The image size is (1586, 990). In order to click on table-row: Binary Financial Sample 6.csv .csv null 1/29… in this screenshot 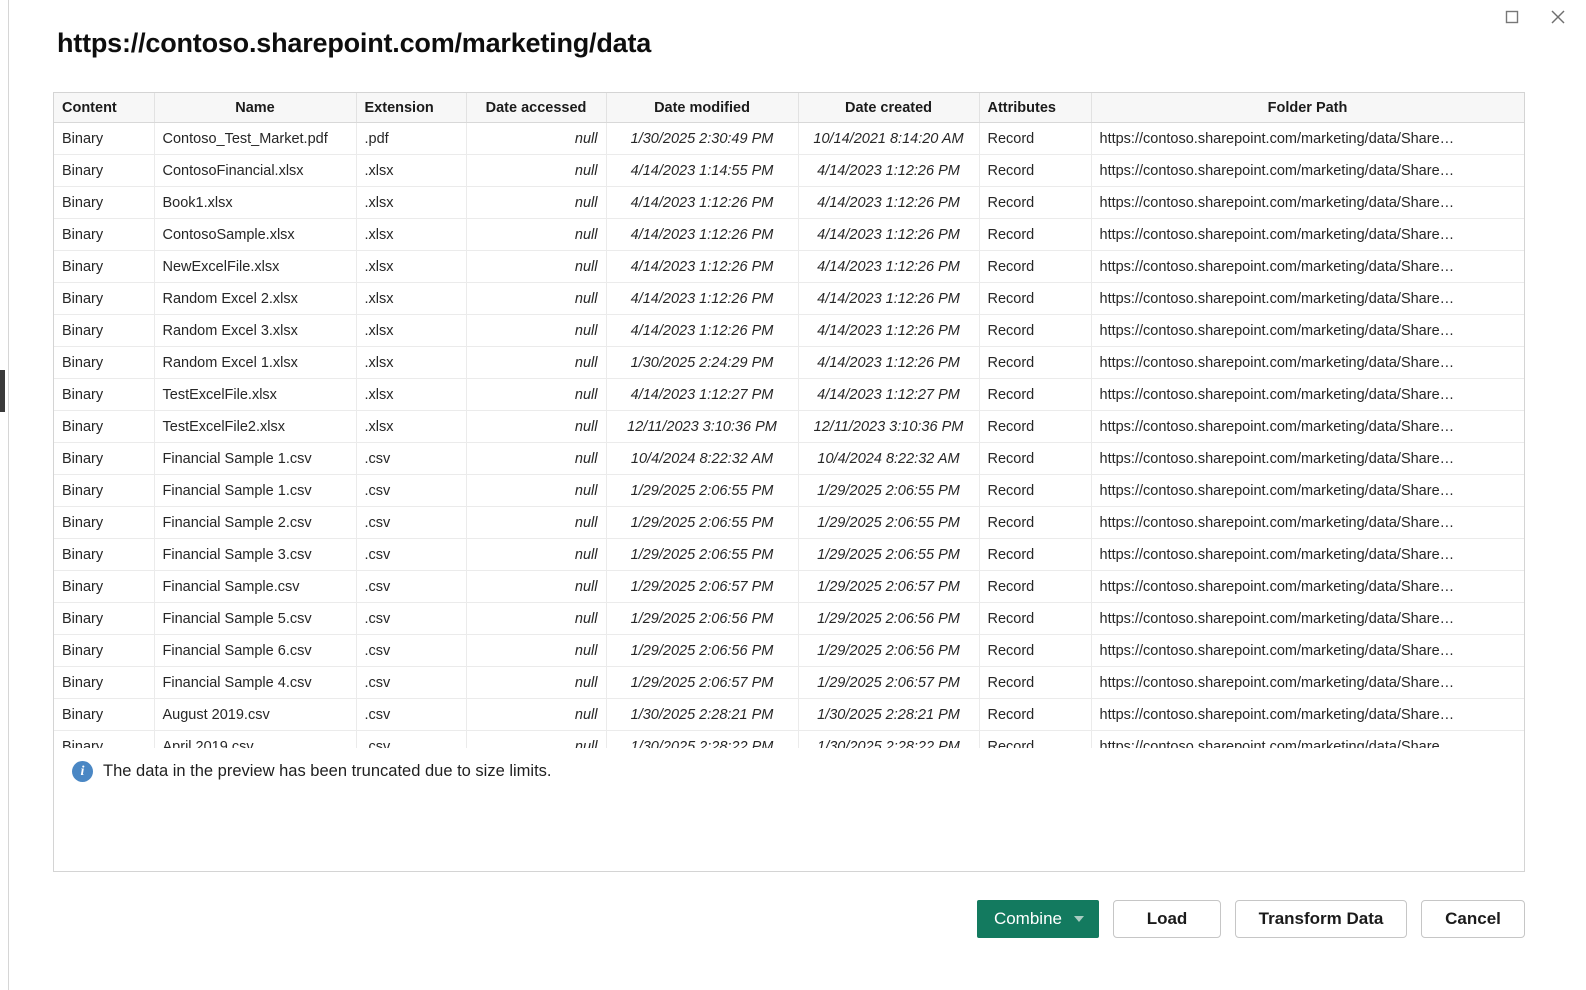, I will do `click(789, 650)`.